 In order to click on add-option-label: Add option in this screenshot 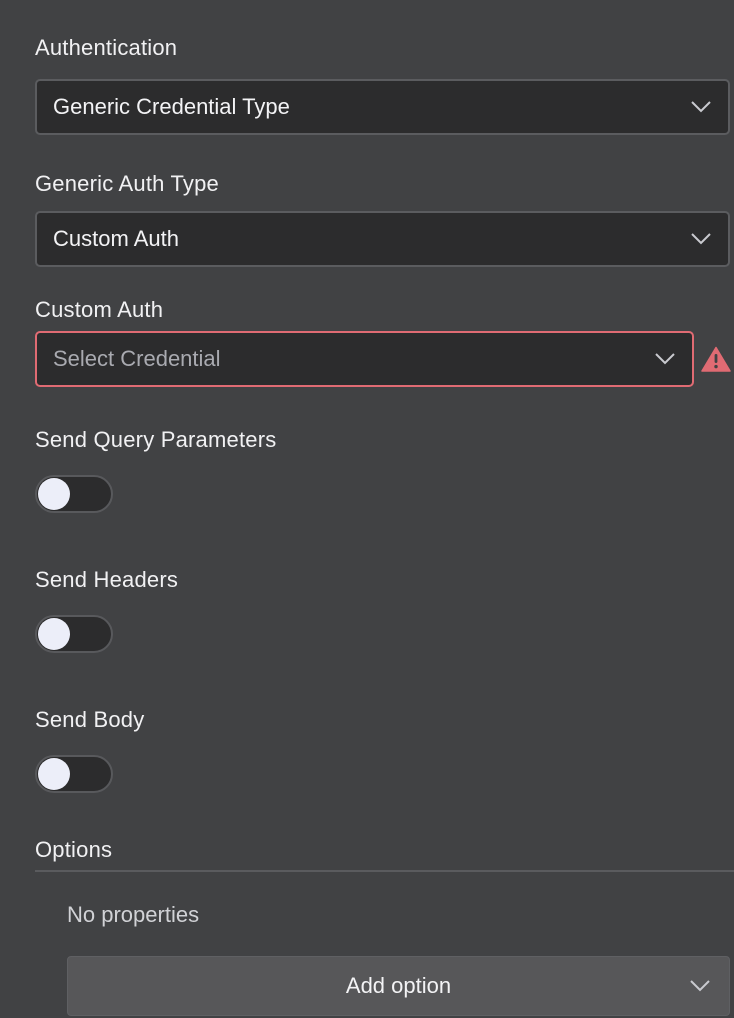, I will do `click(398, 985)`.